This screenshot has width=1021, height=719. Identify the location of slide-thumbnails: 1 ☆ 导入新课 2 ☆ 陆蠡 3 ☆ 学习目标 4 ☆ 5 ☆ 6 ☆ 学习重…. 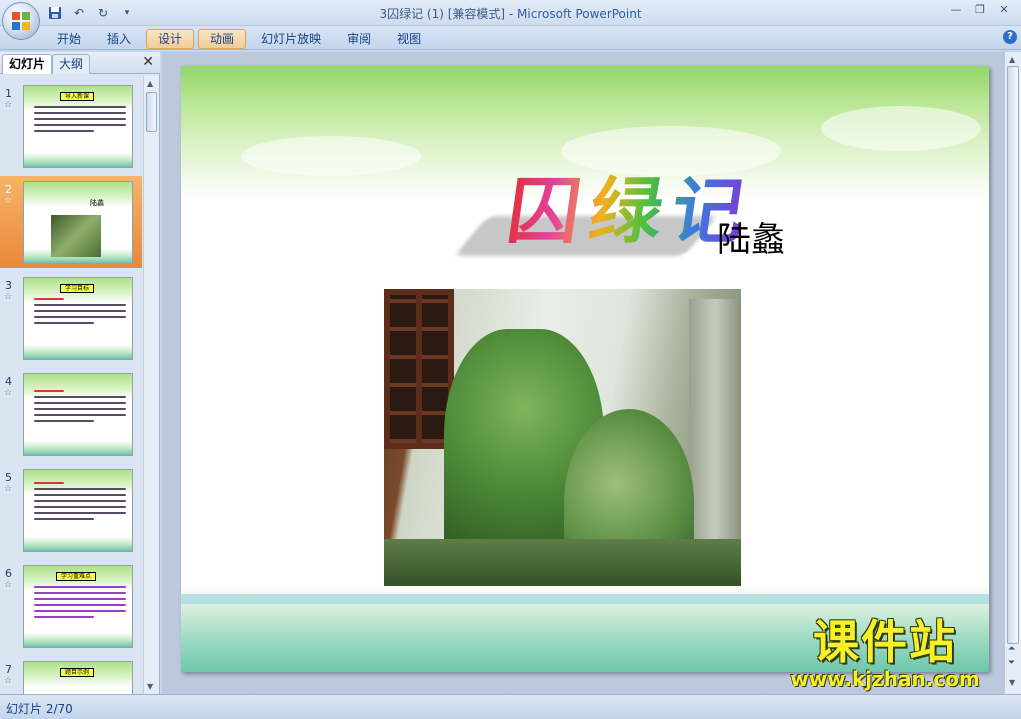
(71, 385).